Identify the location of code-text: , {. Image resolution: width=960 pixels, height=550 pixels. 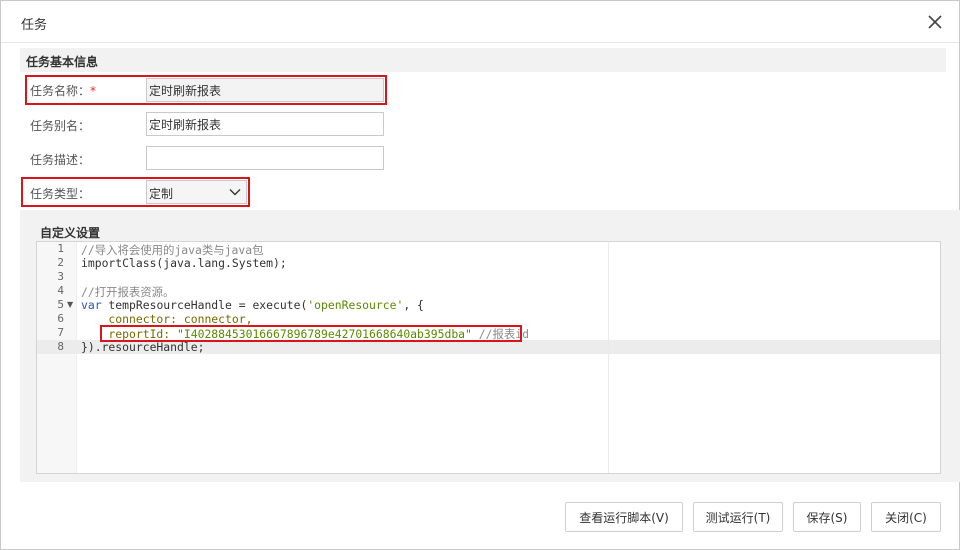
(413, 305).